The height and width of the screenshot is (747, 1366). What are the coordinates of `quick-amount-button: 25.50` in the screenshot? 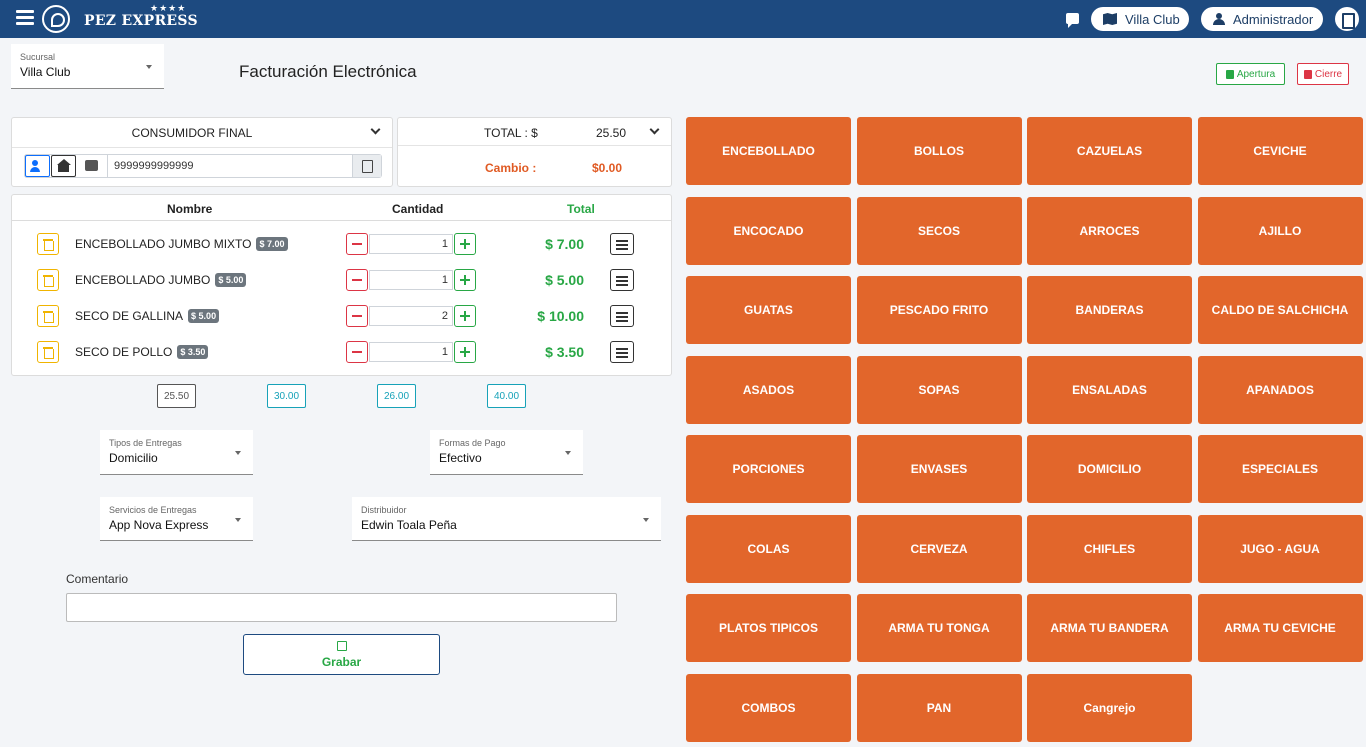 It's located at (176, 396).